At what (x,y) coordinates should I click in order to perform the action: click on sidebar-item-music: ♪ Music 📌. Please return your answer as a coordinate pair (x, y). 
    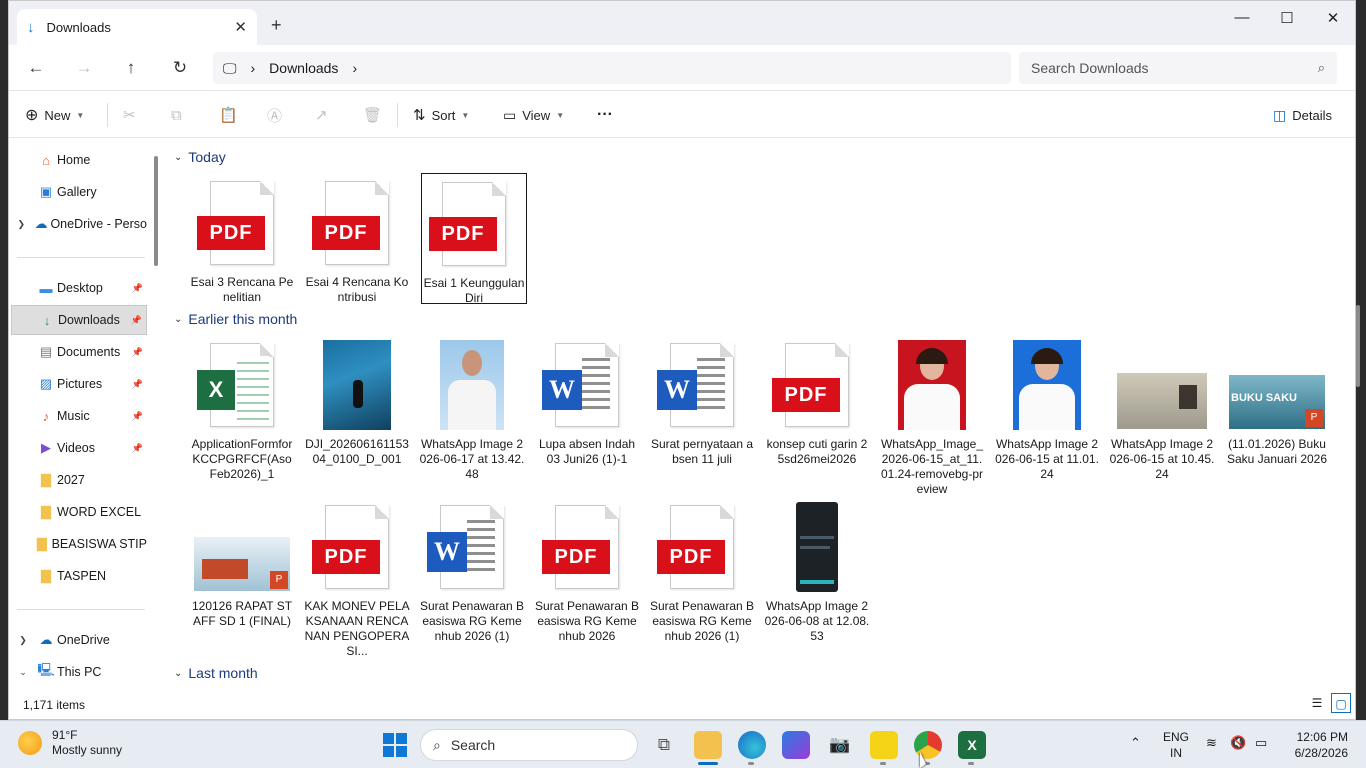
    Looking at the image, I should click on (79, 416).